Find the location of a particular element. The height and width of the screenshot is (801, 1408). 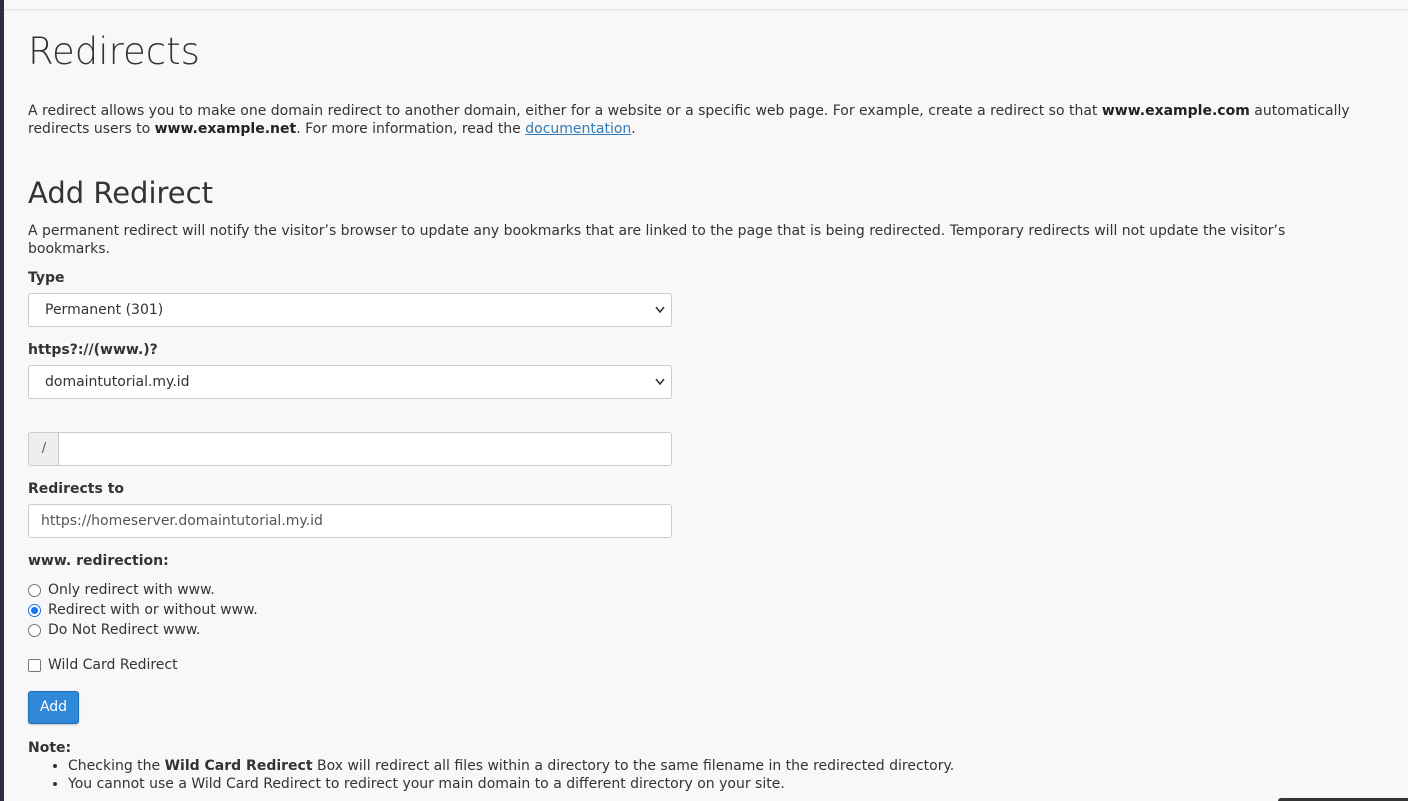

wildcard-checkbox is located at coordinates (34, 665).